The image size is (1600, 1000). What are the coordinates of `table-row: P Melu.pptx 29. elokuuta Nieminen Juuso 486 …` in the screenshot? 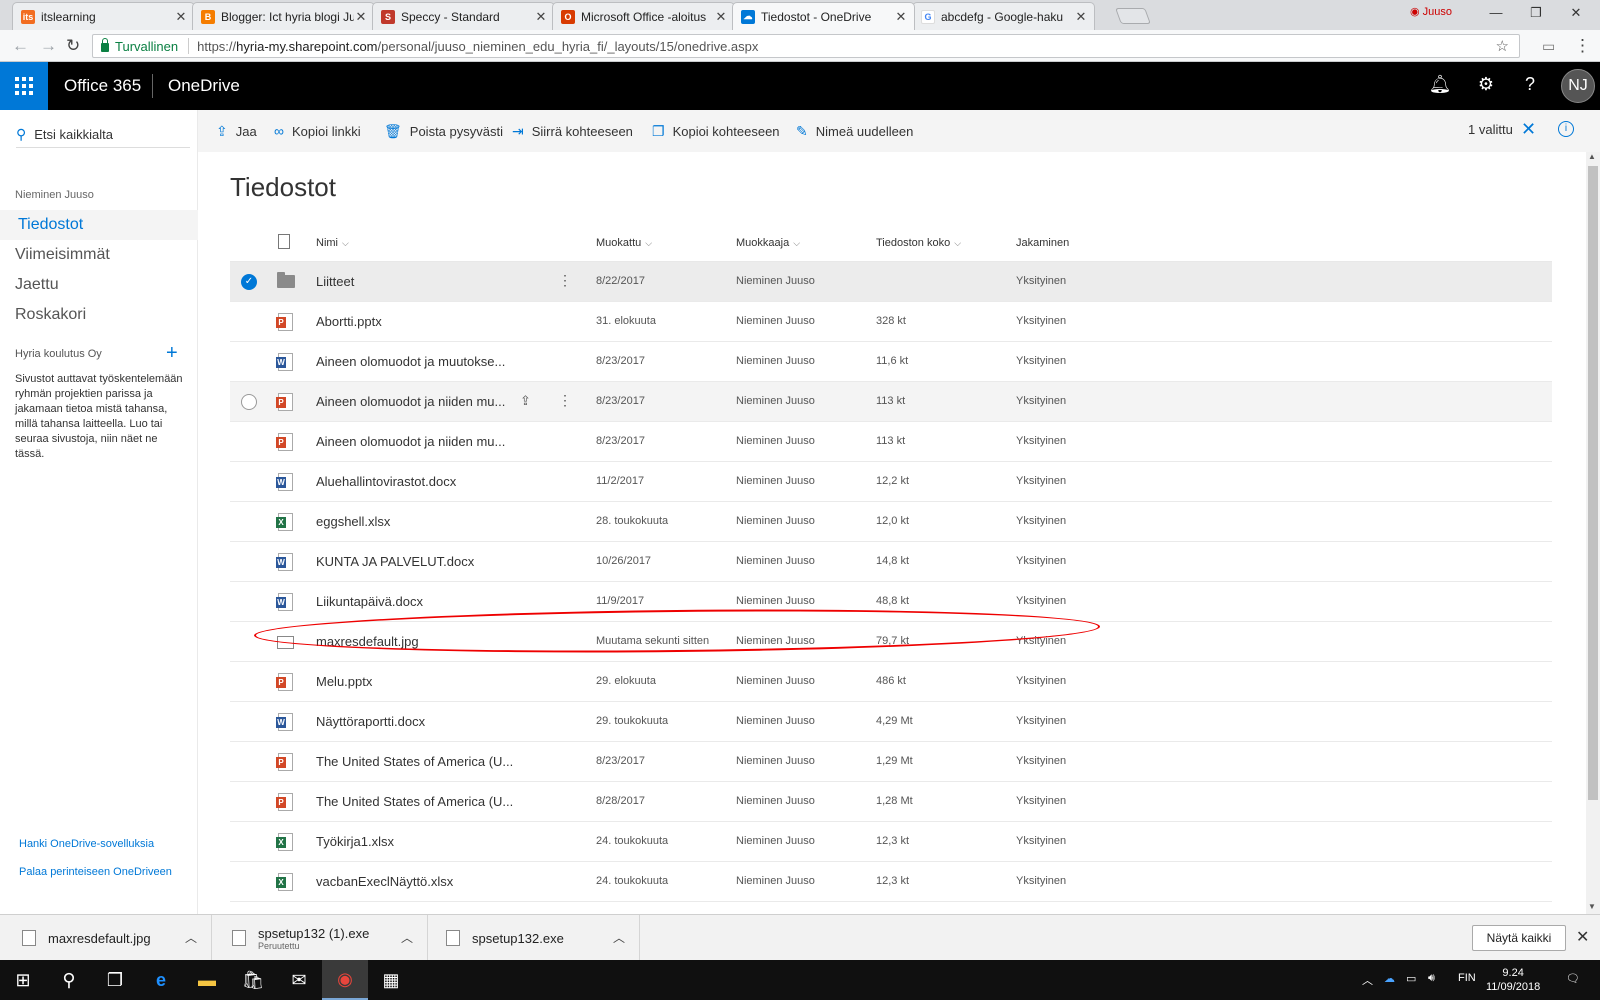 It's located at (891, 682).